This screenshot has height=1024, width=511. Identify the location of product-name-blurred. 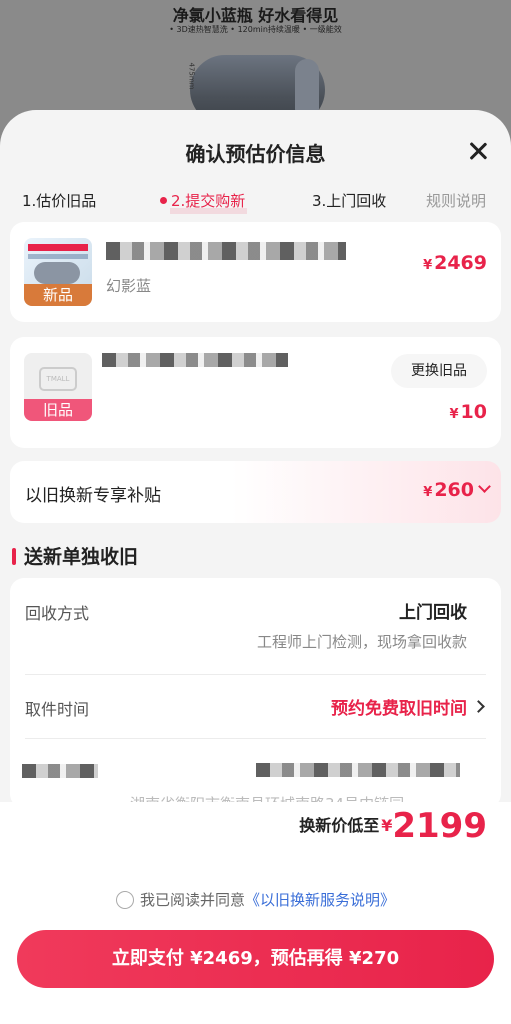
(226, 251).